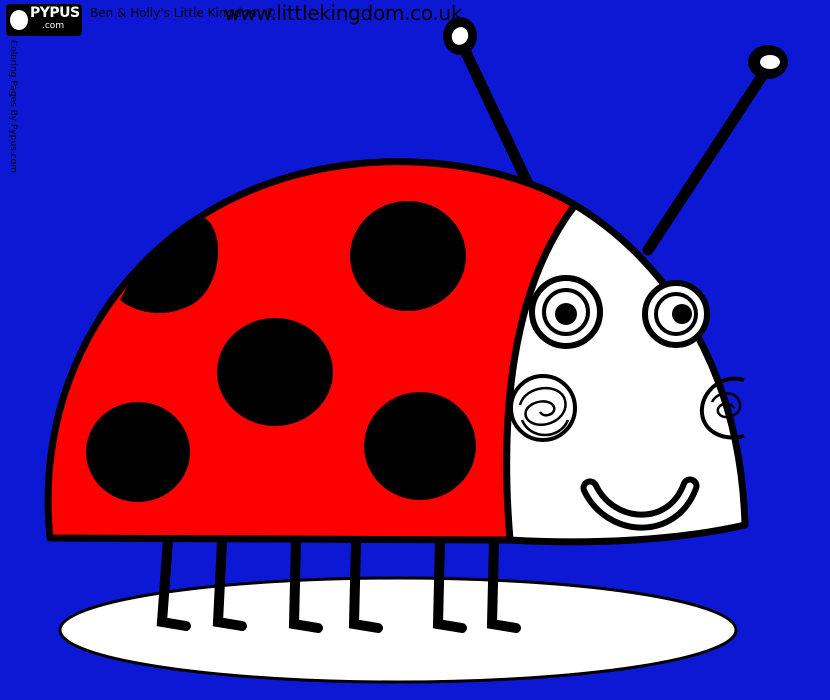  I want to click on pypus-logo: PYPUS .com, so click(44, 20).